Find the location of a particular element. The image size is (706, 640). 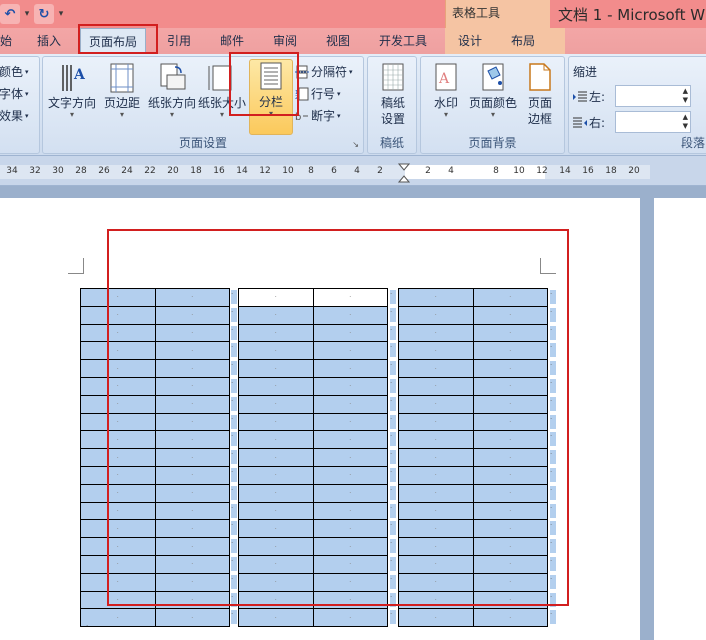

margins-button: 页边距 ▾ is located at coordinates (122, 98).